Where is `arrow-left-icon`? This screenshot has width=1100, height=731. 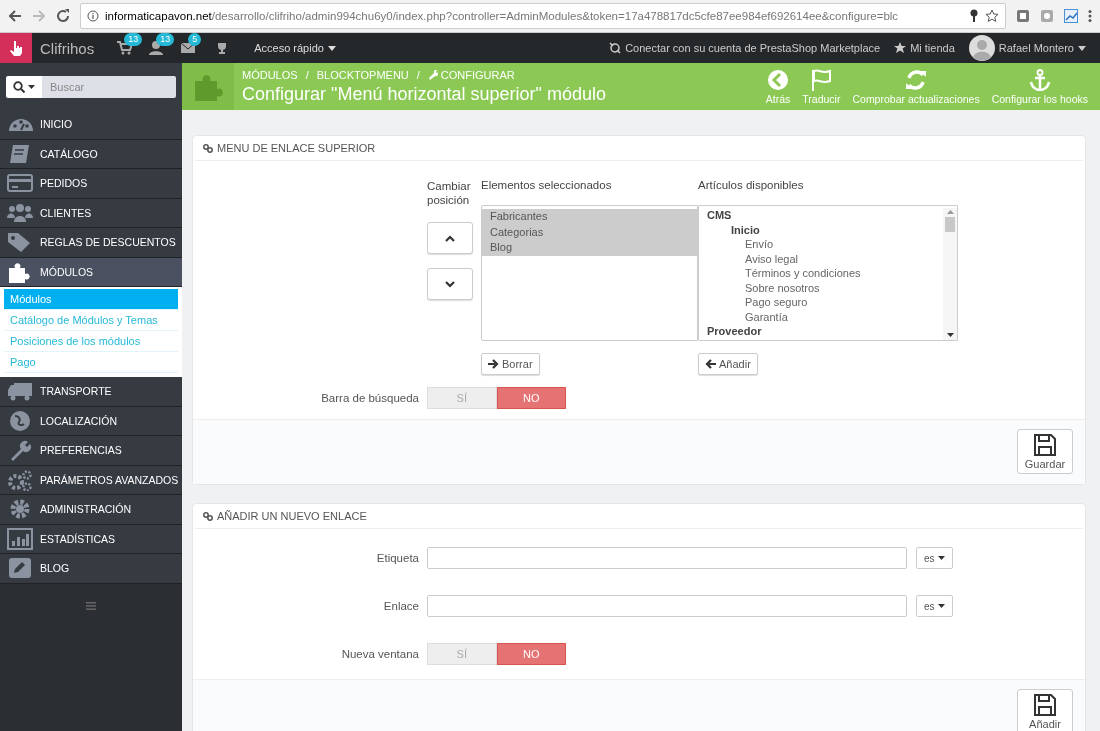 arrow-left-icon is located at coordinates (710, 364).